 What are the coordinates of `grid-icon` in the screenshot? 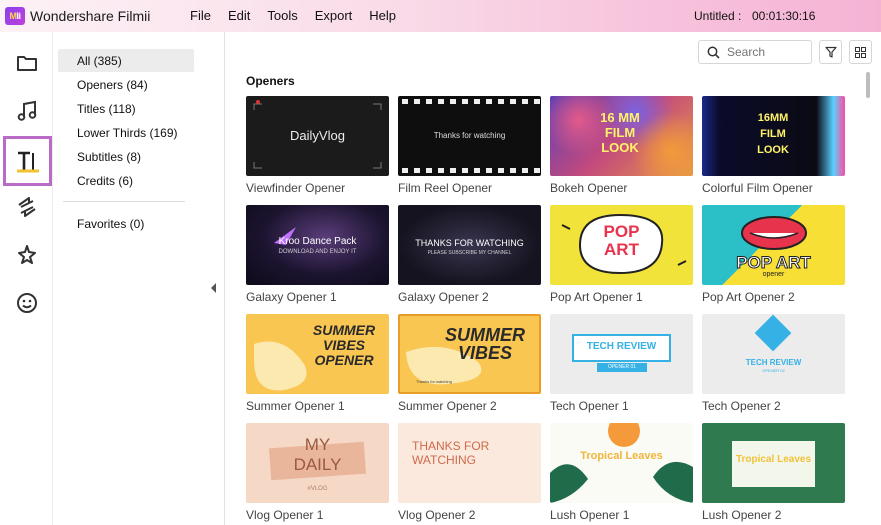 It's located at (860, 52).